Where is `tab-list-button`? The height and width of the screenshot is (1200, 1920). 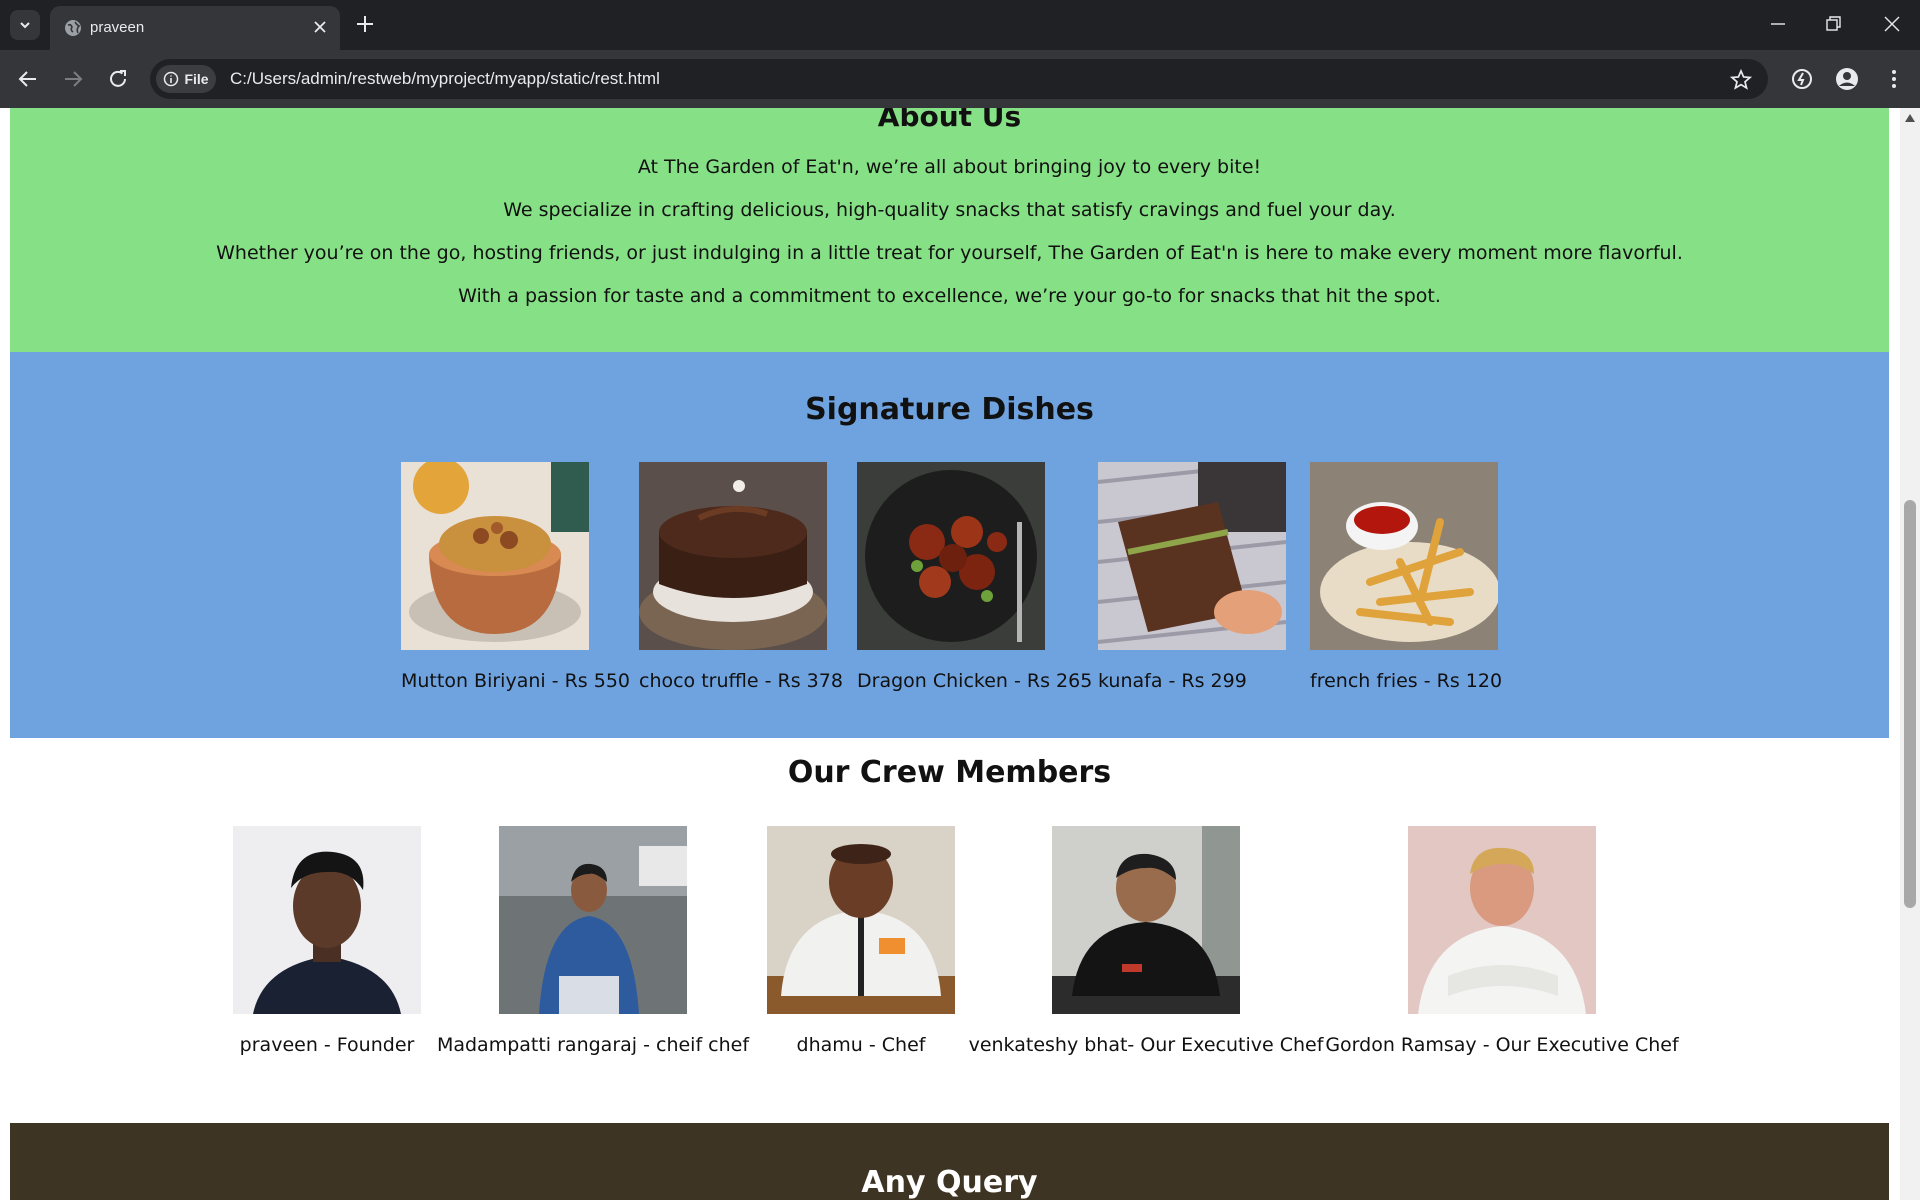 tab-list-button is located at coordinates (25, 25).